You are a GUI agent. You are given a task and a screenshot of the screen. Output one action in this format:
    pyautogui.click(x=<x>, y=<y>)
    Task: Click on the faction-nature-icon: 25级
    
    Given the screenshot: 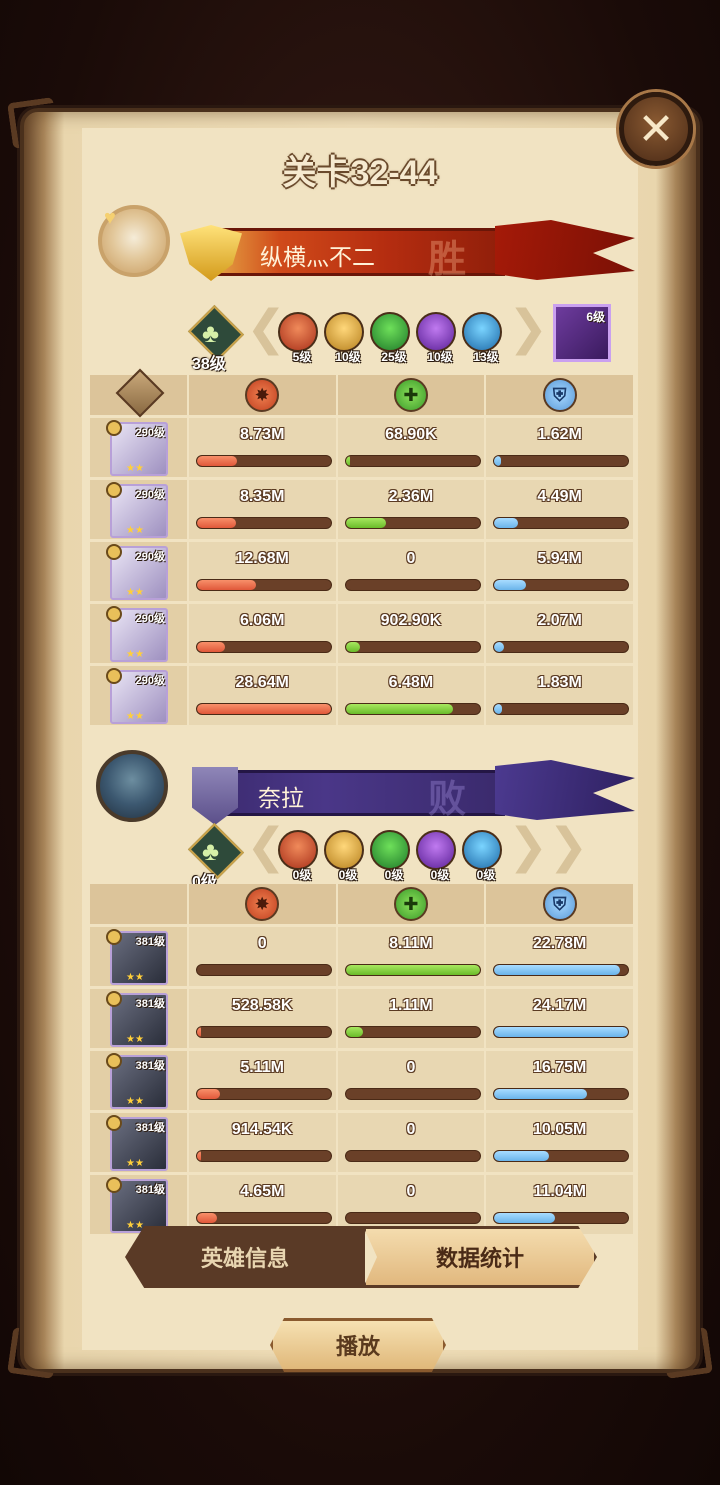 What is the action you would take?
    pyautogui.click(x=390, y=338)
    